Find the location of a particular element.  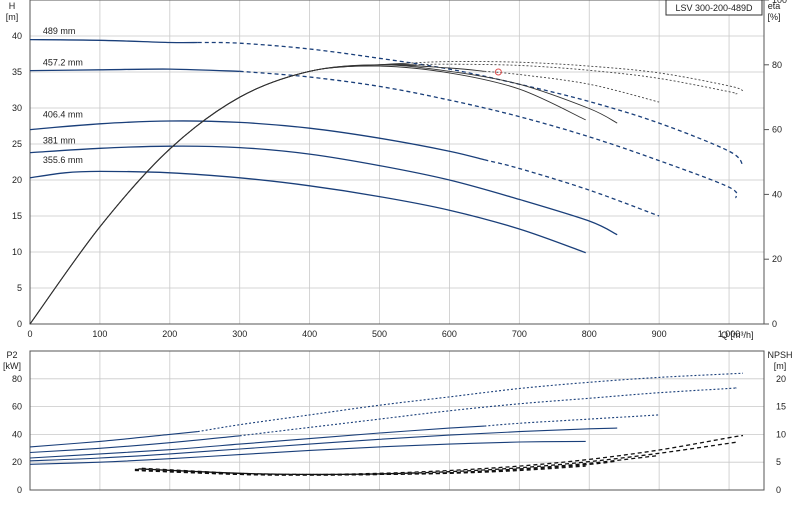

top-left-tick-label: 0 is located at coordinates (19, 324).